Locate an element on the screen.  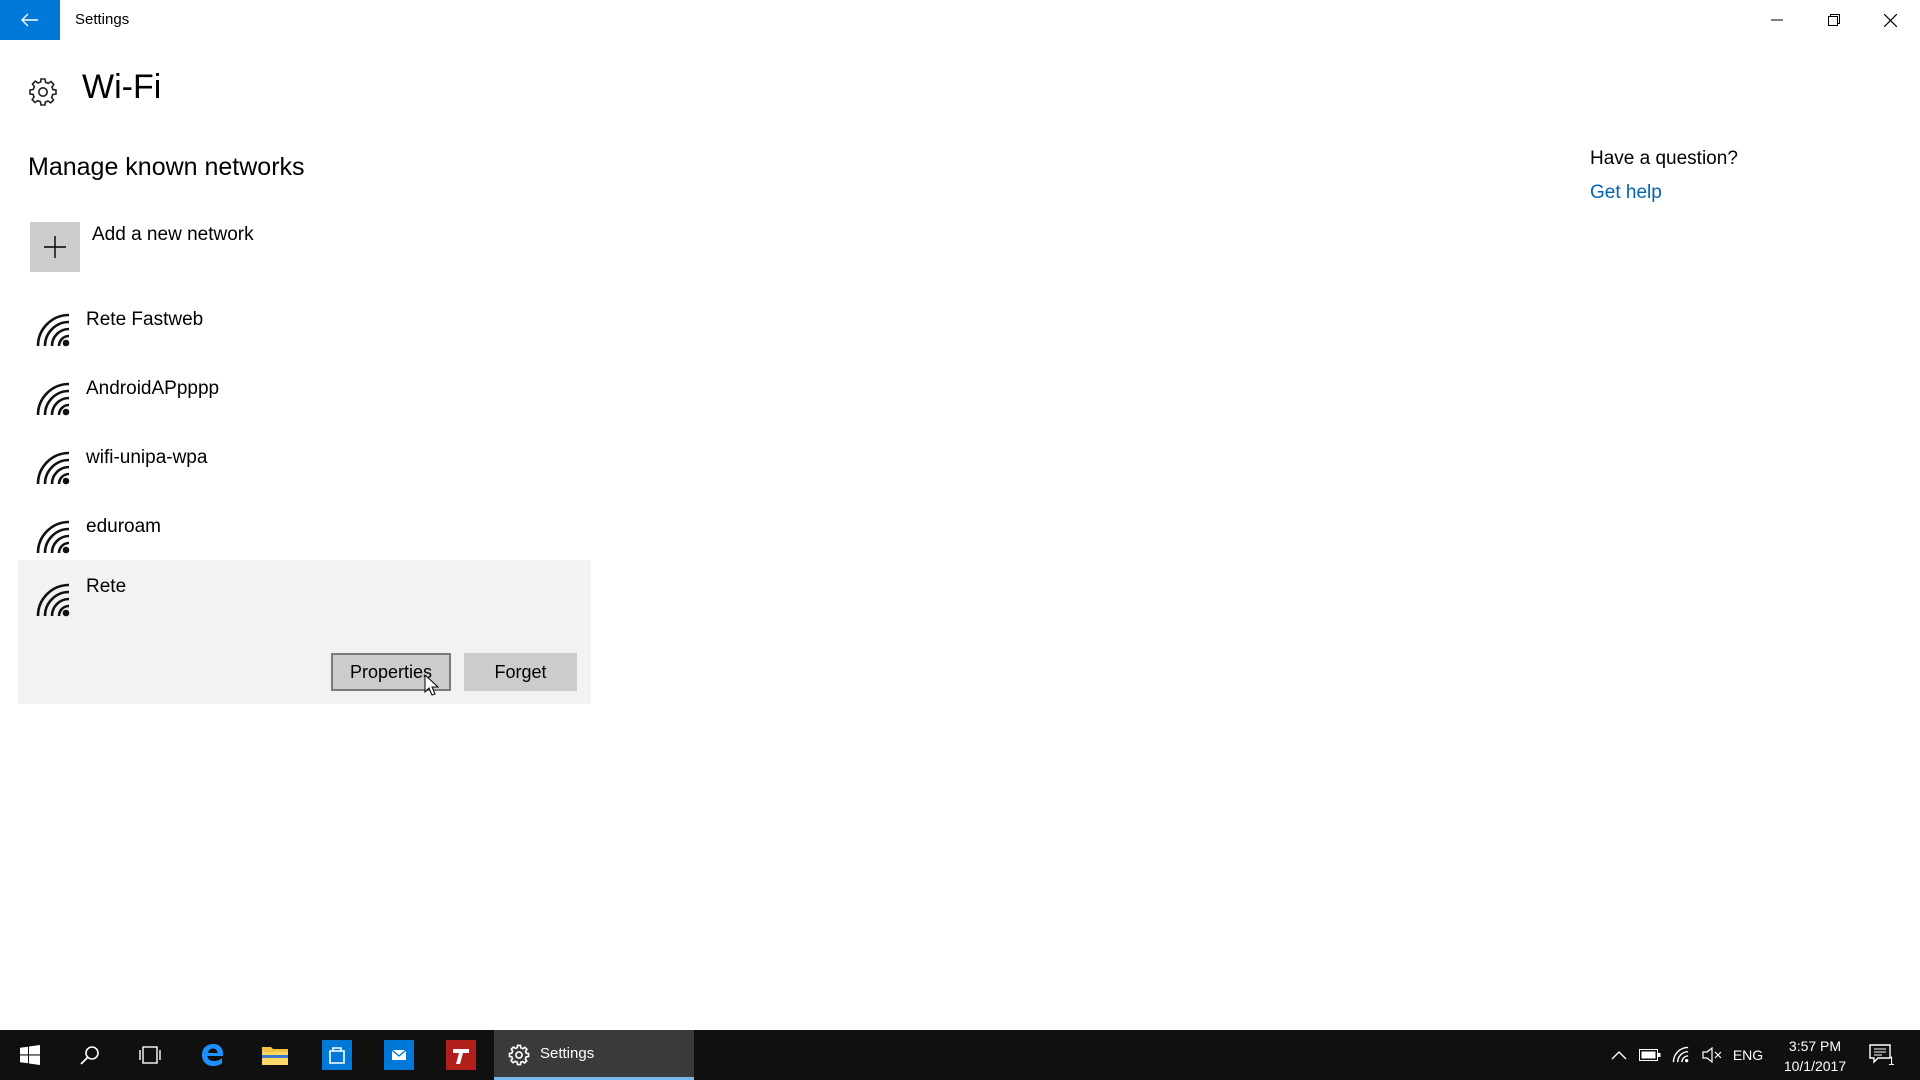
file-explorer-button is located at coordinates (275, 1055).